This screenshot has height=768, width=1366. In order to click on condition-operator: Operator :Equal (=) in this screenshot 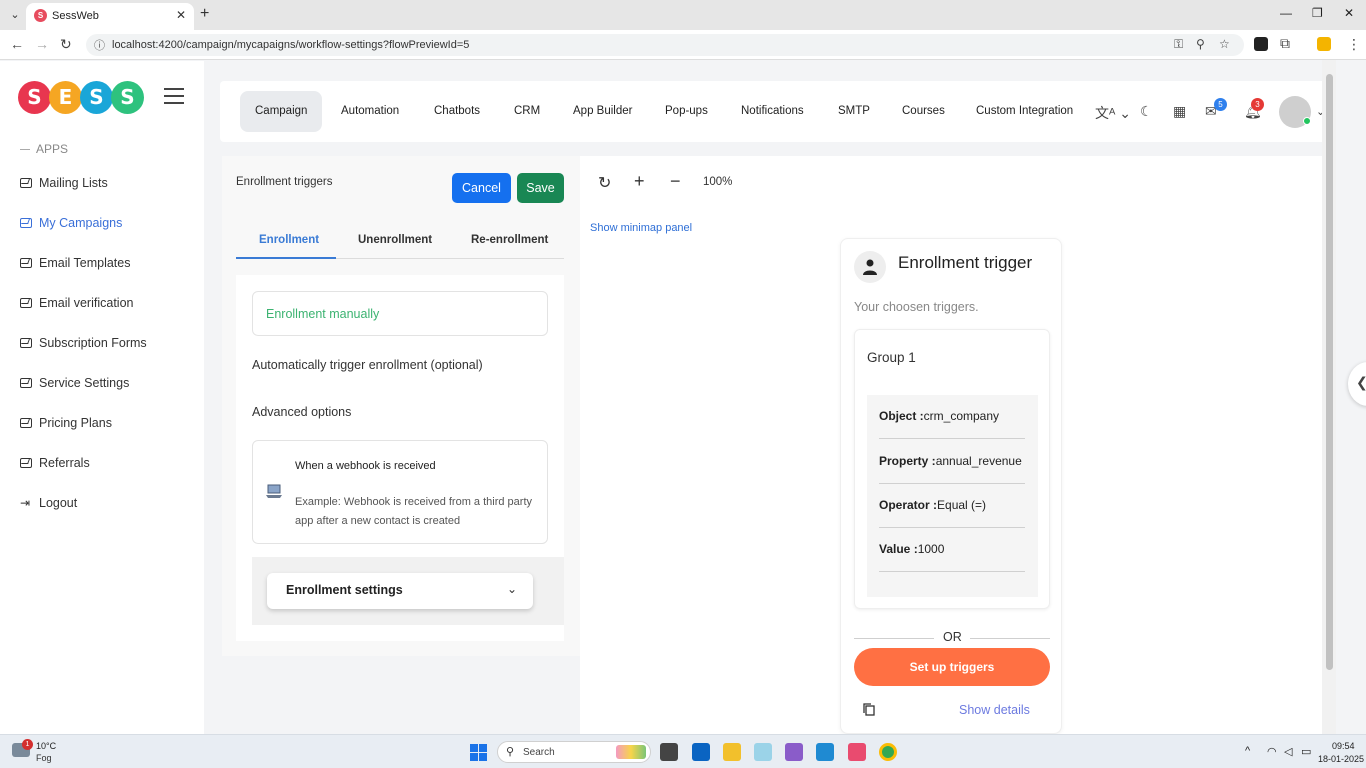, I will do `click(952, 505)`.